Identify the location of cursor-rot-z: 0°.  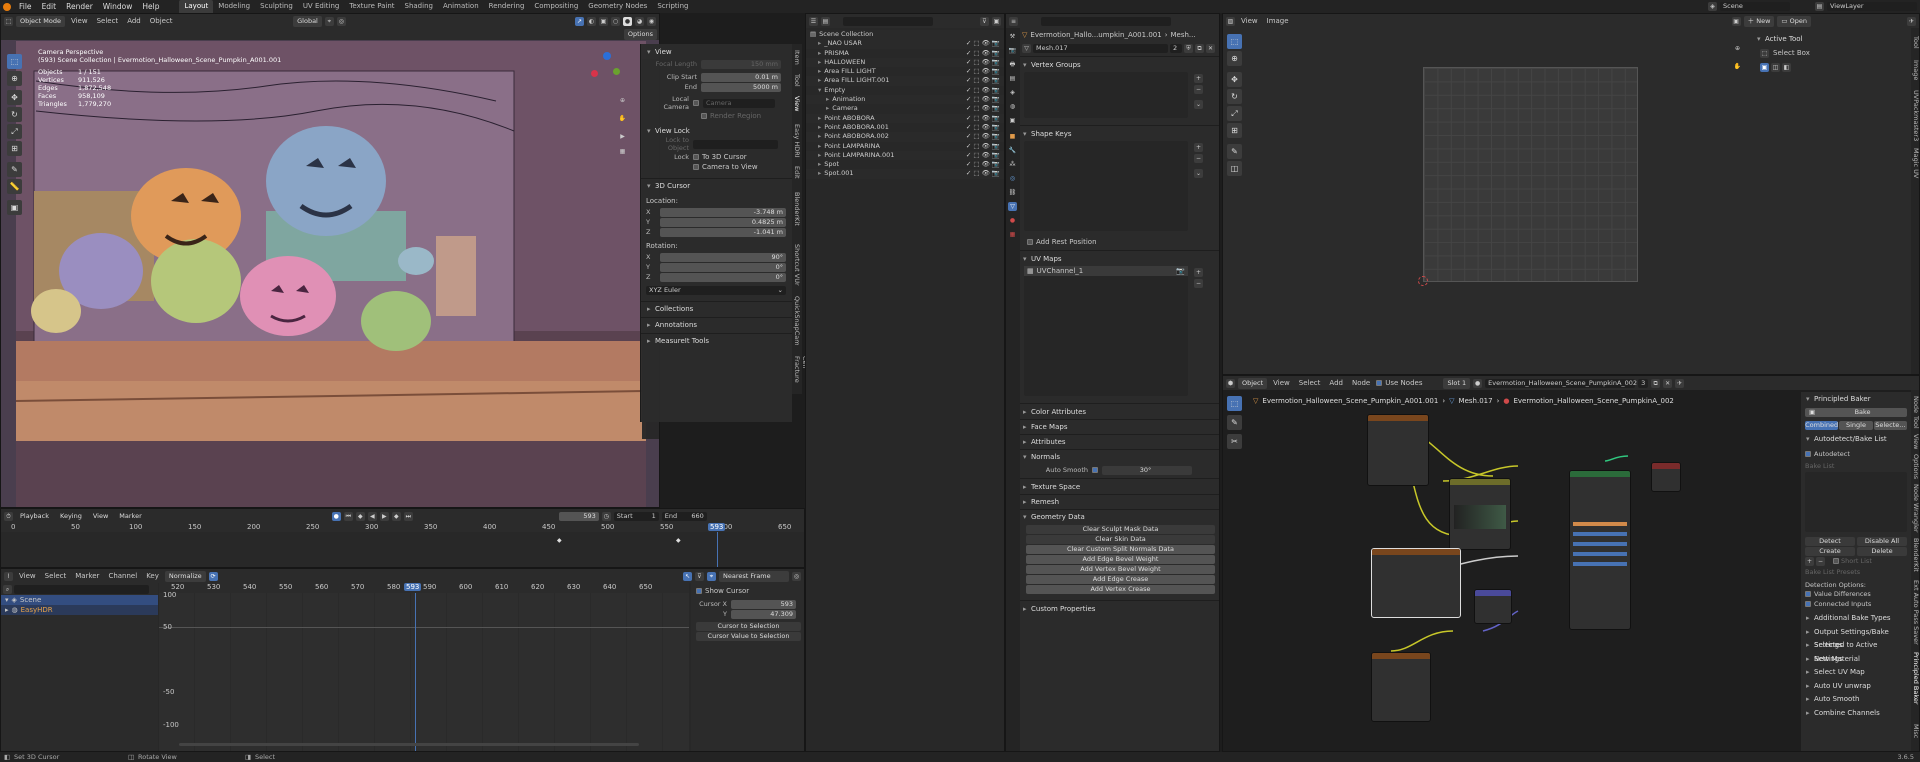
(723, 277).